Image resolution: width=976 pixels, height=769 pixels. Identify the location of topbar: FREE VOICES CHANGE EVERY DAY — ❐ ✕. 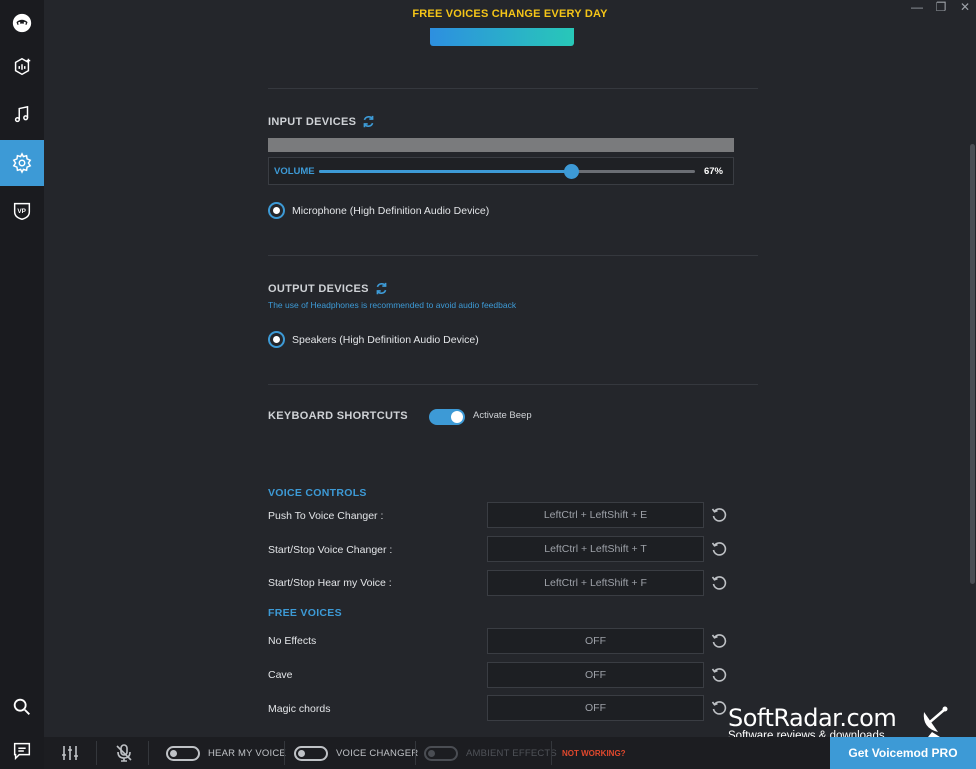
(510, 23).